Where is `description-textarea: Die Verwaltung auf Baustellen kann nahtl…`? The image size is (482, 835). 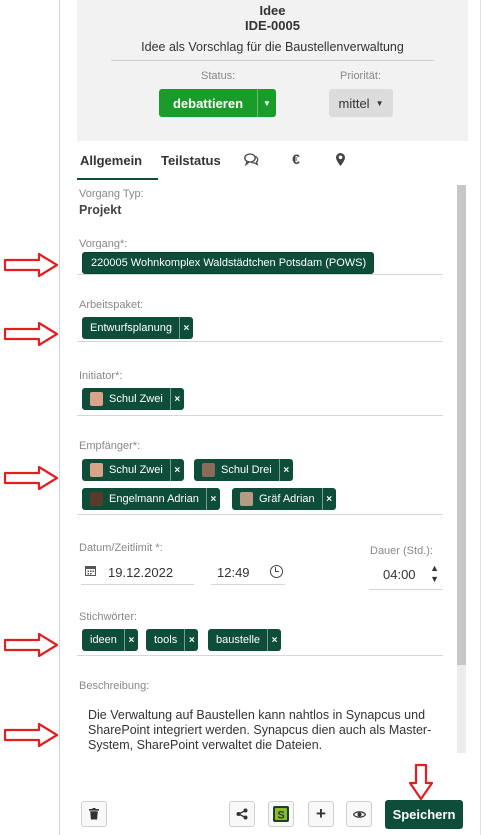 description-textarea: Die Verwaltung auf Baustellen kann nahtl… is located at coordinates (260, 724).